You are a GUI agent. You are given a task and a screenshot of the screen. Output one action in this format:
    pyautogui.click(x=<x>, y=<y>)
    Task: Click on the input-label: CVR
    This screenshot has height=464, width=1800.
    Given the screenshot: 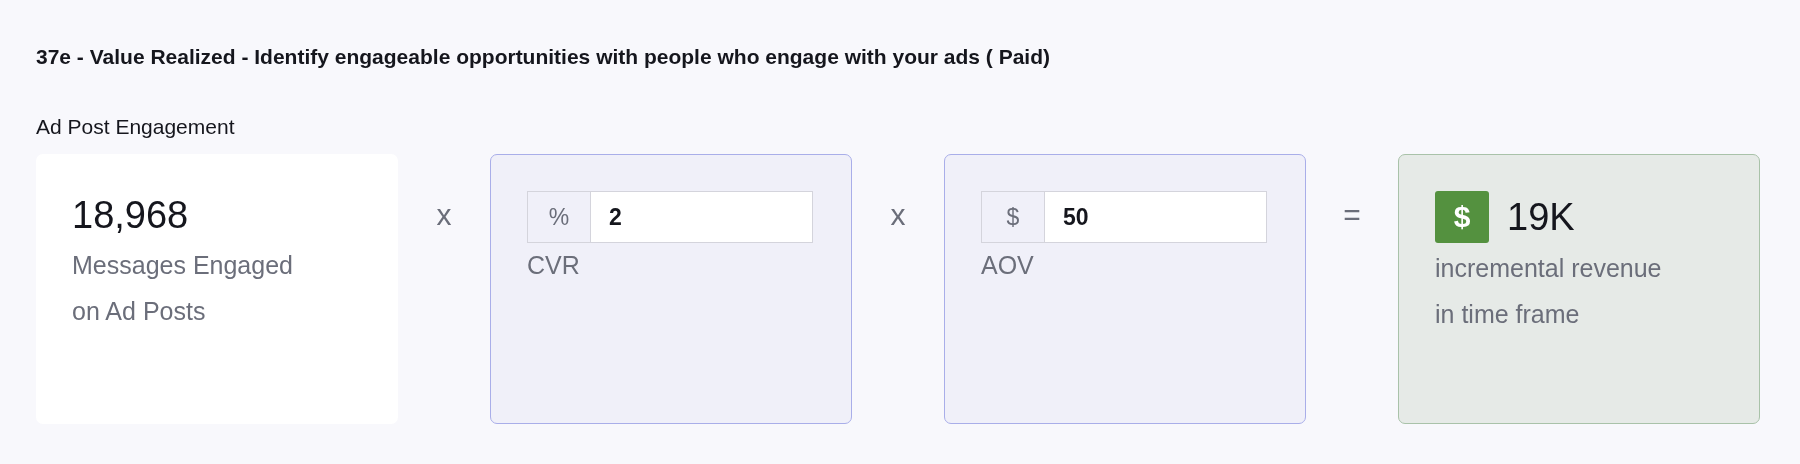 What is the action you would take?
    pyautogui.click(x=554, y=265)
    